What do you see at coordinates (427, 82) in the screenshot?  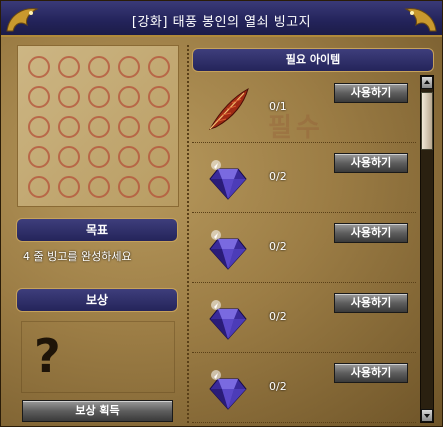 I see `scroll-up-icon` at bounding box center [427, 82].